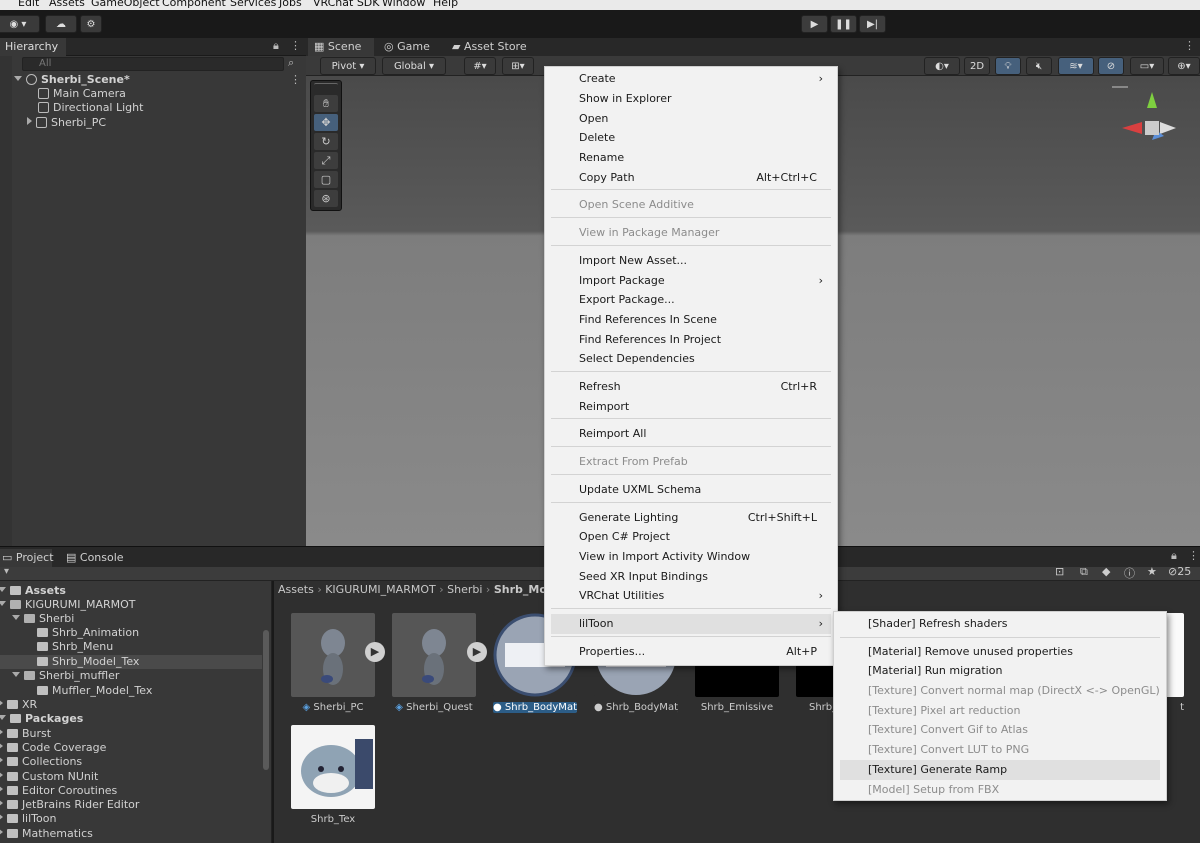 This screenshot has height=843, width=1200. I want to click on menu-item-liltoon: lilToon ›, so click(691, 624).